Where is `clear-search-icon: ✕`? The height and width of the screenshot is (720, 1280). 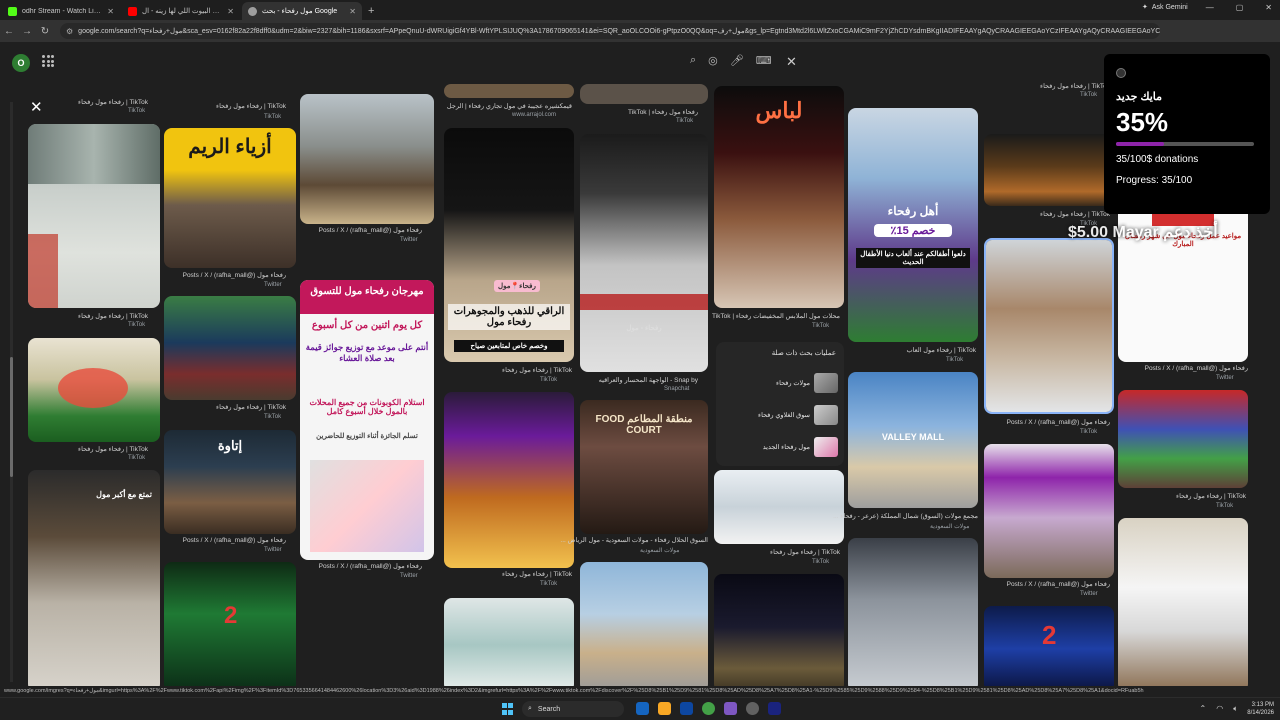 clear-search-icon: ✕ is located at coordinates (791, 62).